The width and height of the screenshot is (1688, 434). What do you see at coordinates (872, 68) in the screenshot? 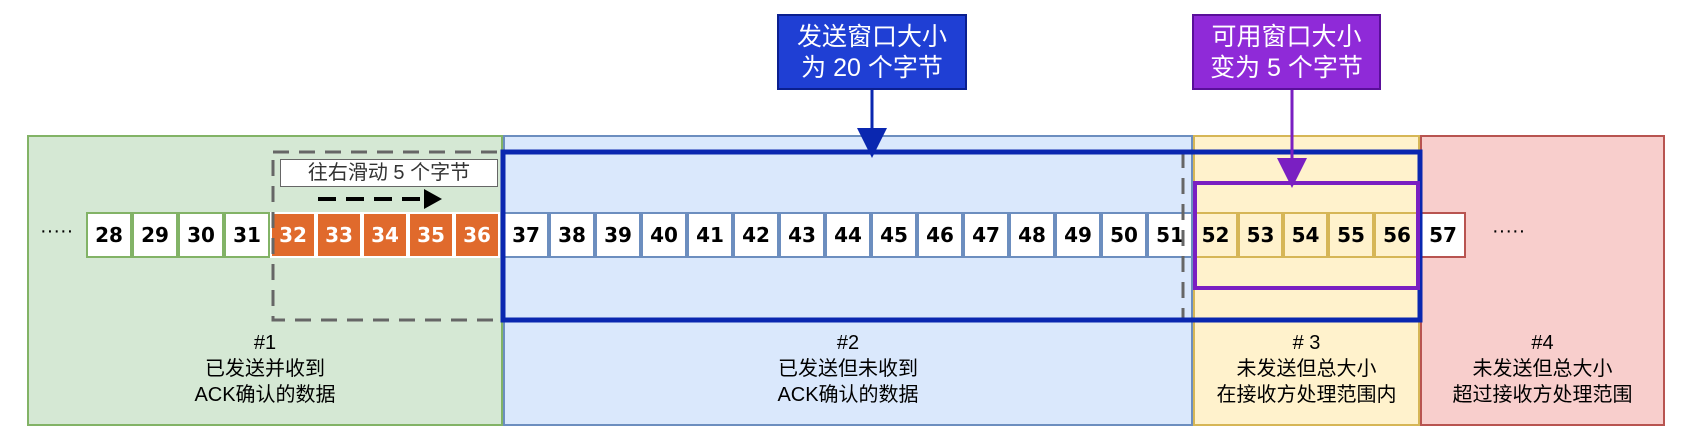
I see `callout-line2: 为 20 个字节` at bounding box center [872, 68].